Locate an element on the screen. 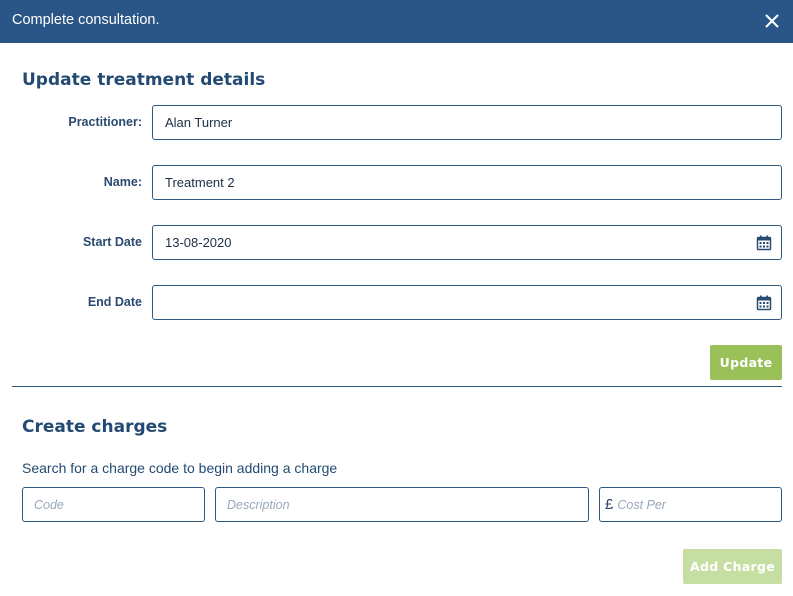 The width and height of the screenshot is (793, 596). name-value: Treatment 2 is located at coordinates (200, 182).